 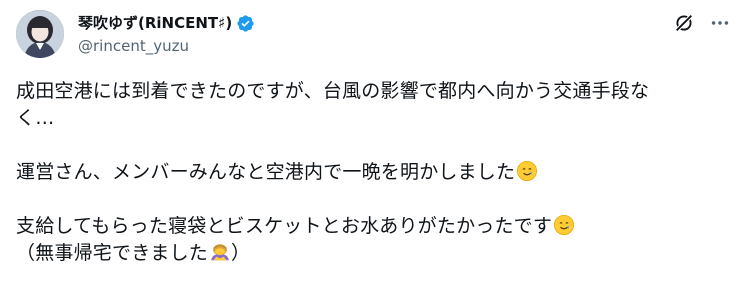 What do you see at coordinates (133, 46) in the screenshot?
I see `author-handle: @rincent_yuzu` at bounding box center [133, 46].